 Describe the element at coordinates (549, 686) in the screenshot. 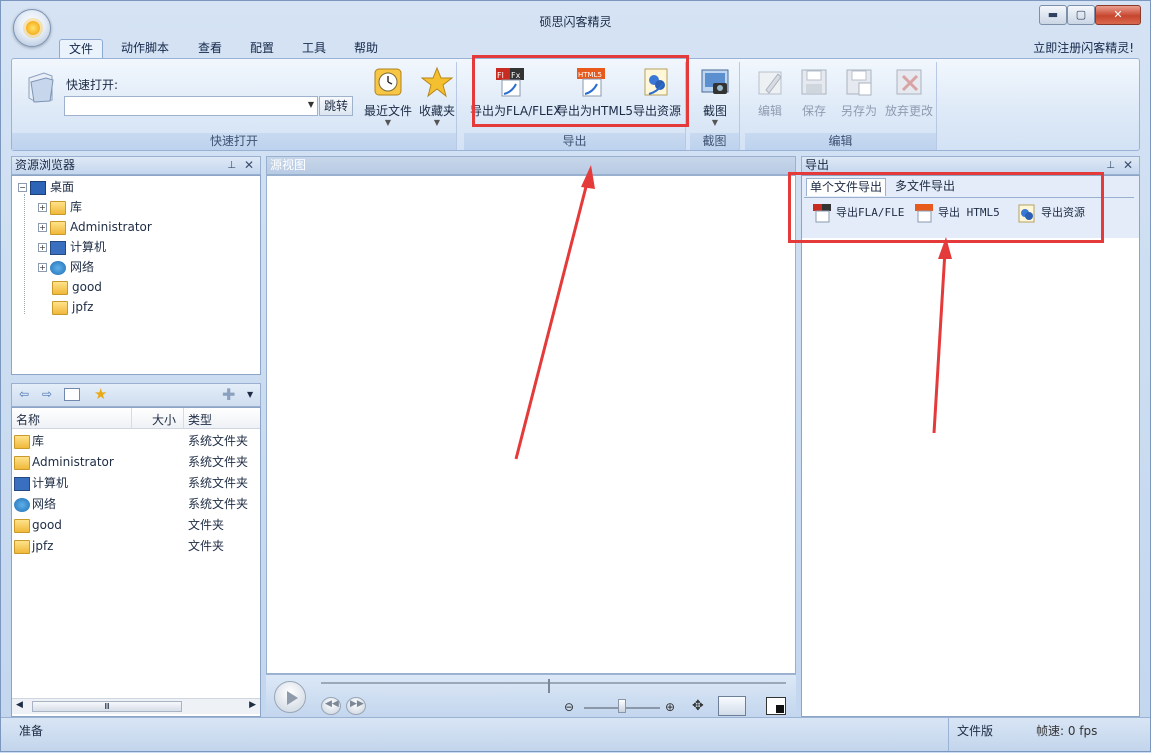

I see `timeline-marker` at that location.